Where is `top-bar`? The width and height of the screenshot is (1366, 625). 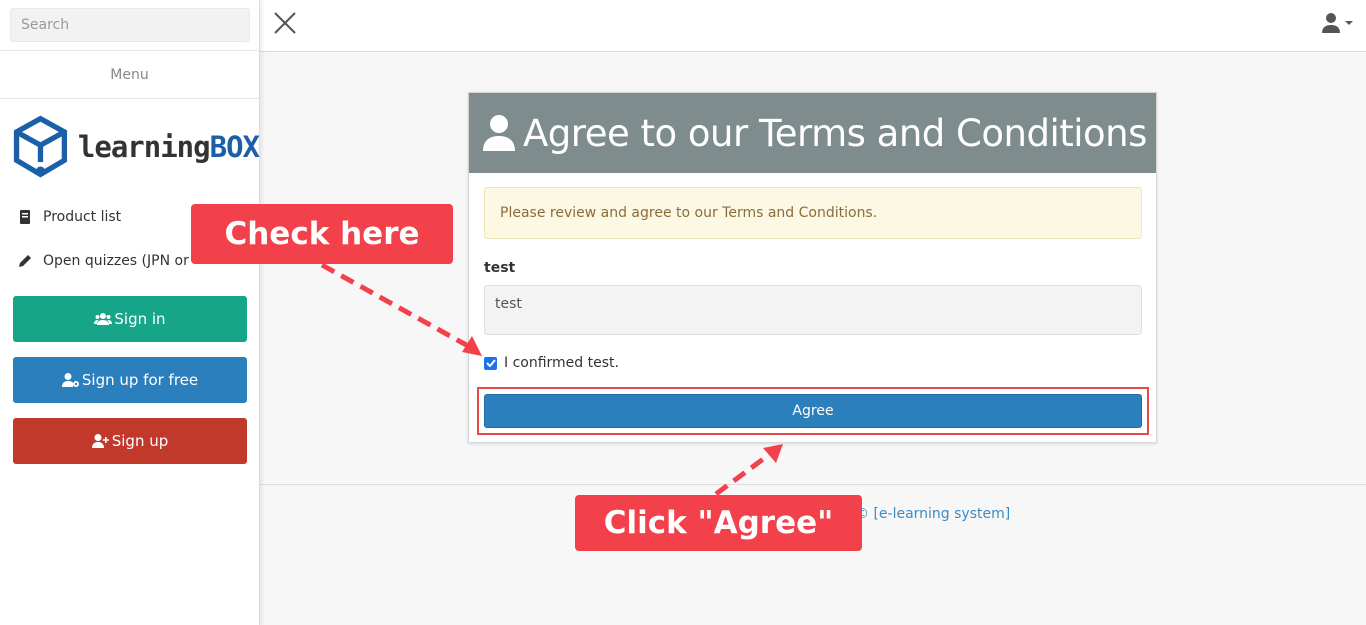 top-bar is located at coordinates (813, 26).